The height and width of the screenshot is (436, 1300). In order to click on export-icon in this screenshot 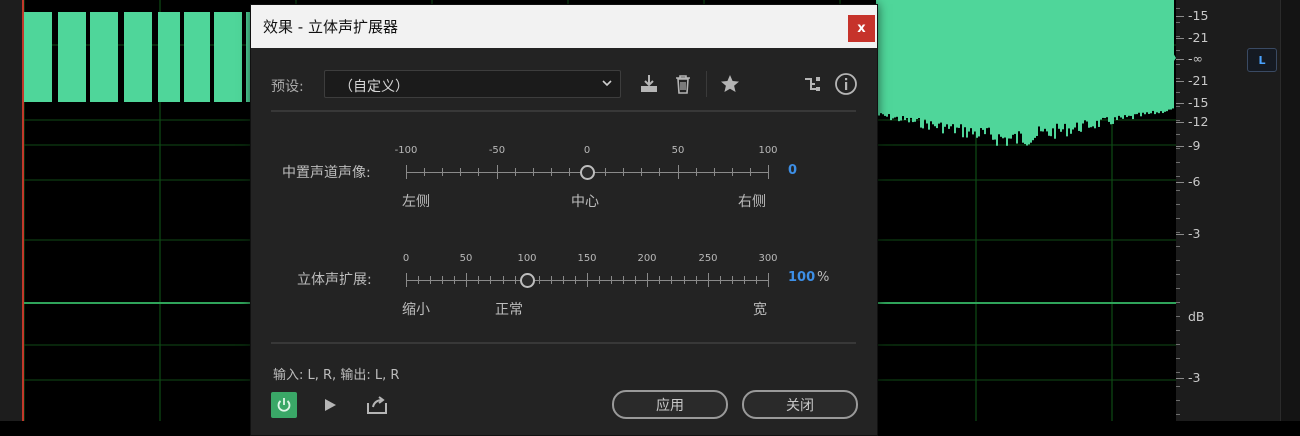, I will do `click(377, 405)`.